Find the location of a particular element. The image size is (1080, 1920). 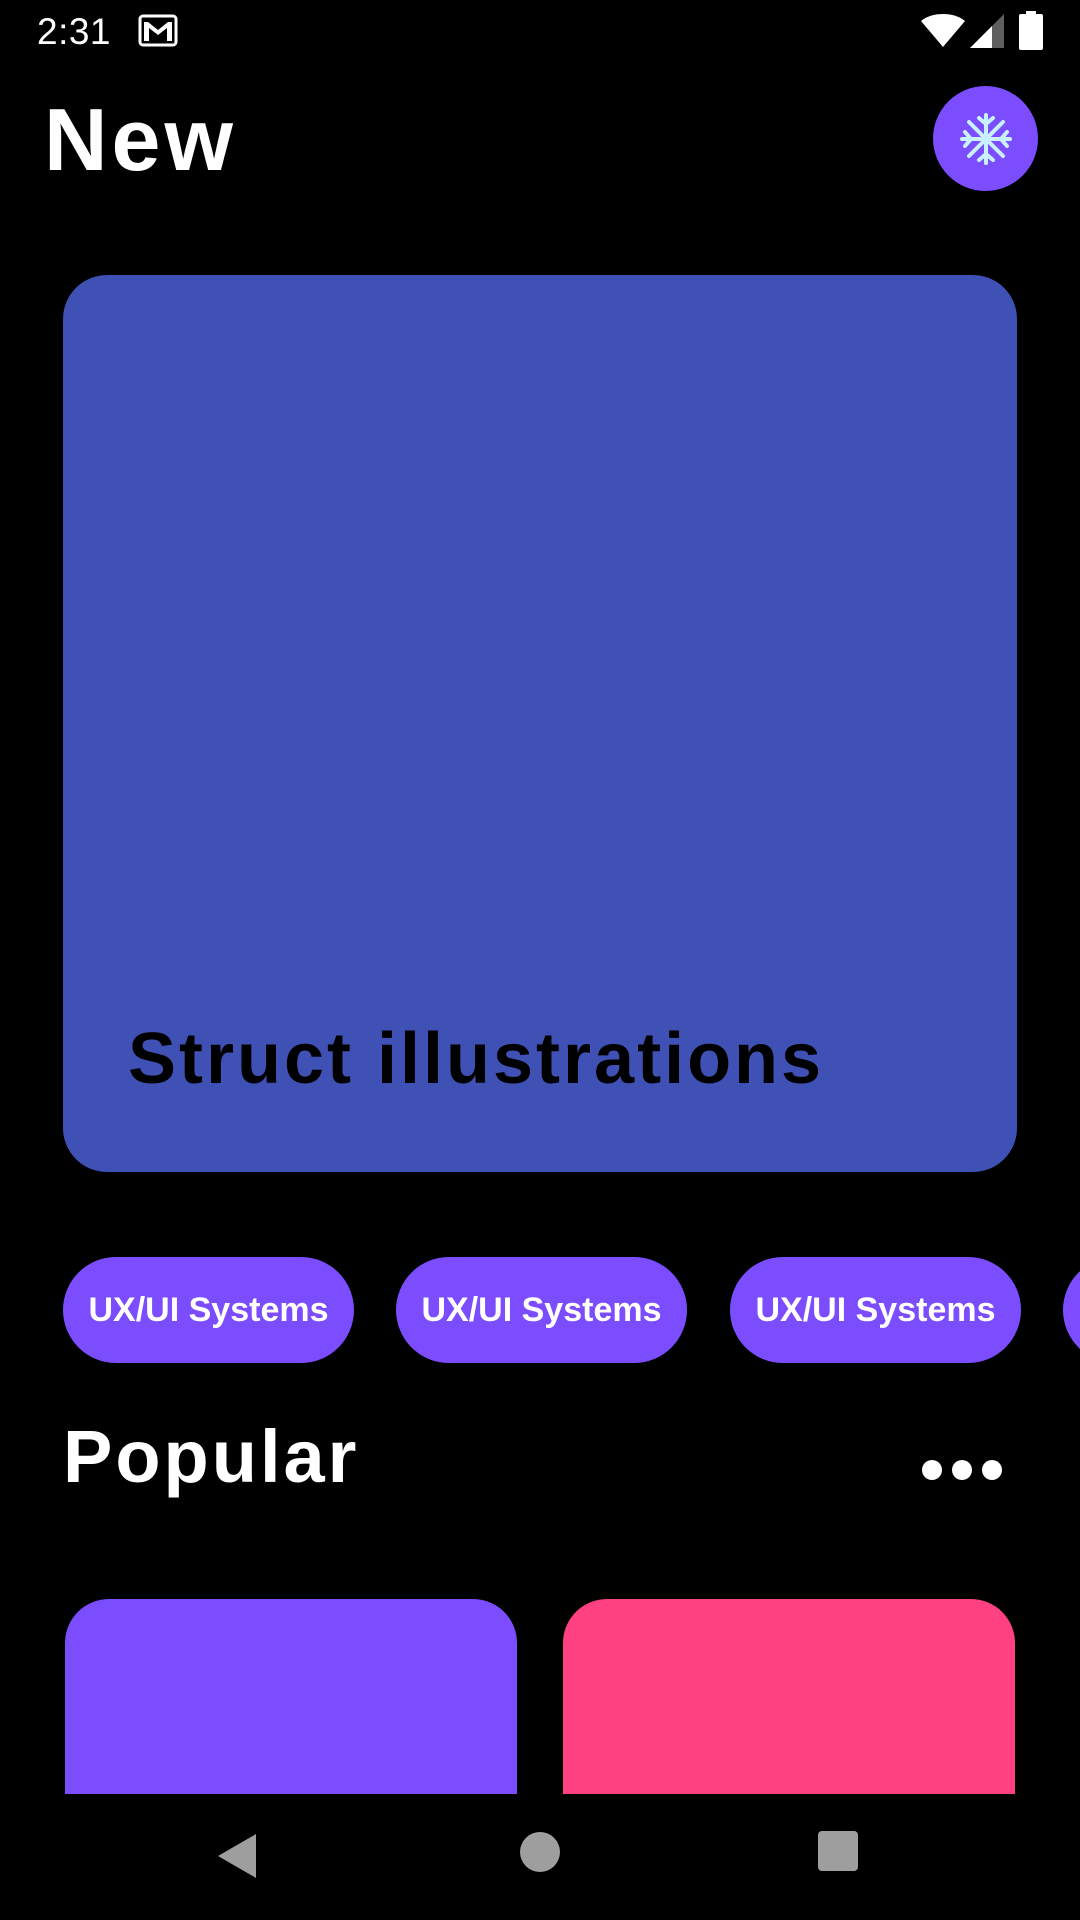

status-time: 2:31 is located at coordinates (74, 31).